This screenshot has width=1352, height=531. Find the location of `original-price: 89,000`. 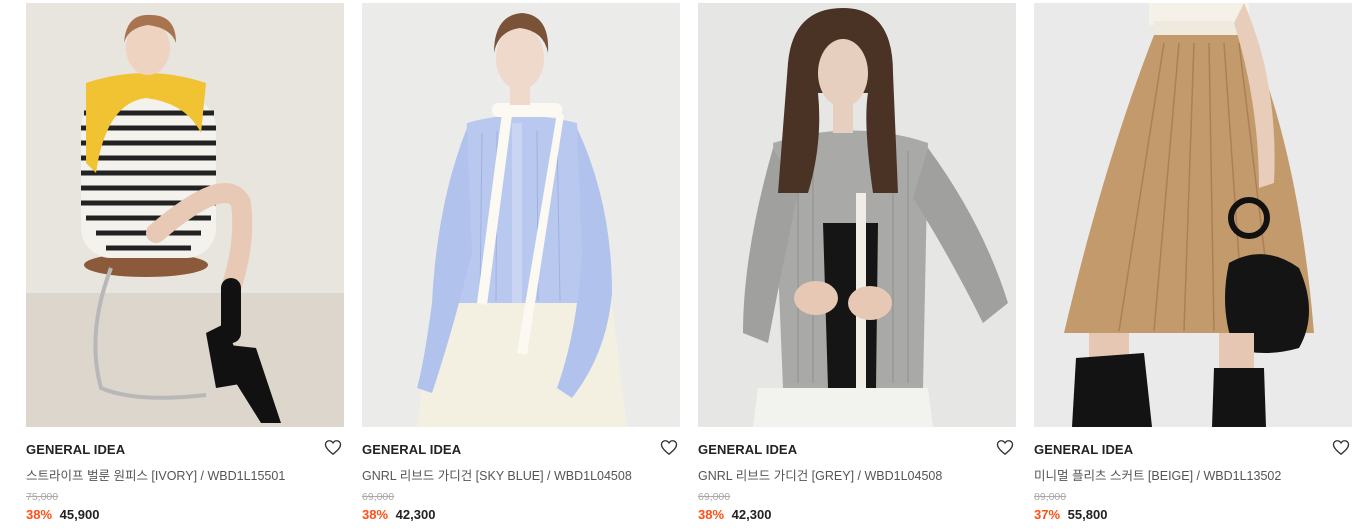

original-price: 89,000 is located at coordinates (1050, 497).